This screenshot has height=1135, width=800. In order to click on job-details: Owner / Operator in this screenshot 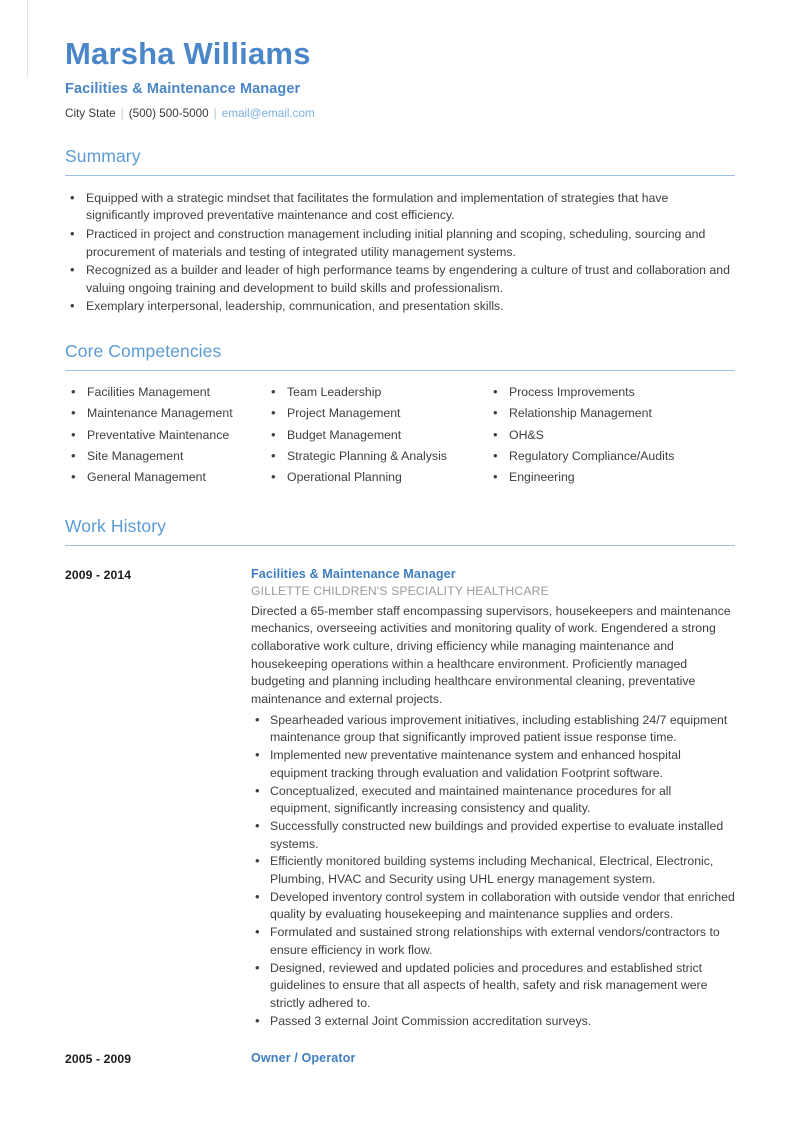, I will do `click(493, 1058)`.